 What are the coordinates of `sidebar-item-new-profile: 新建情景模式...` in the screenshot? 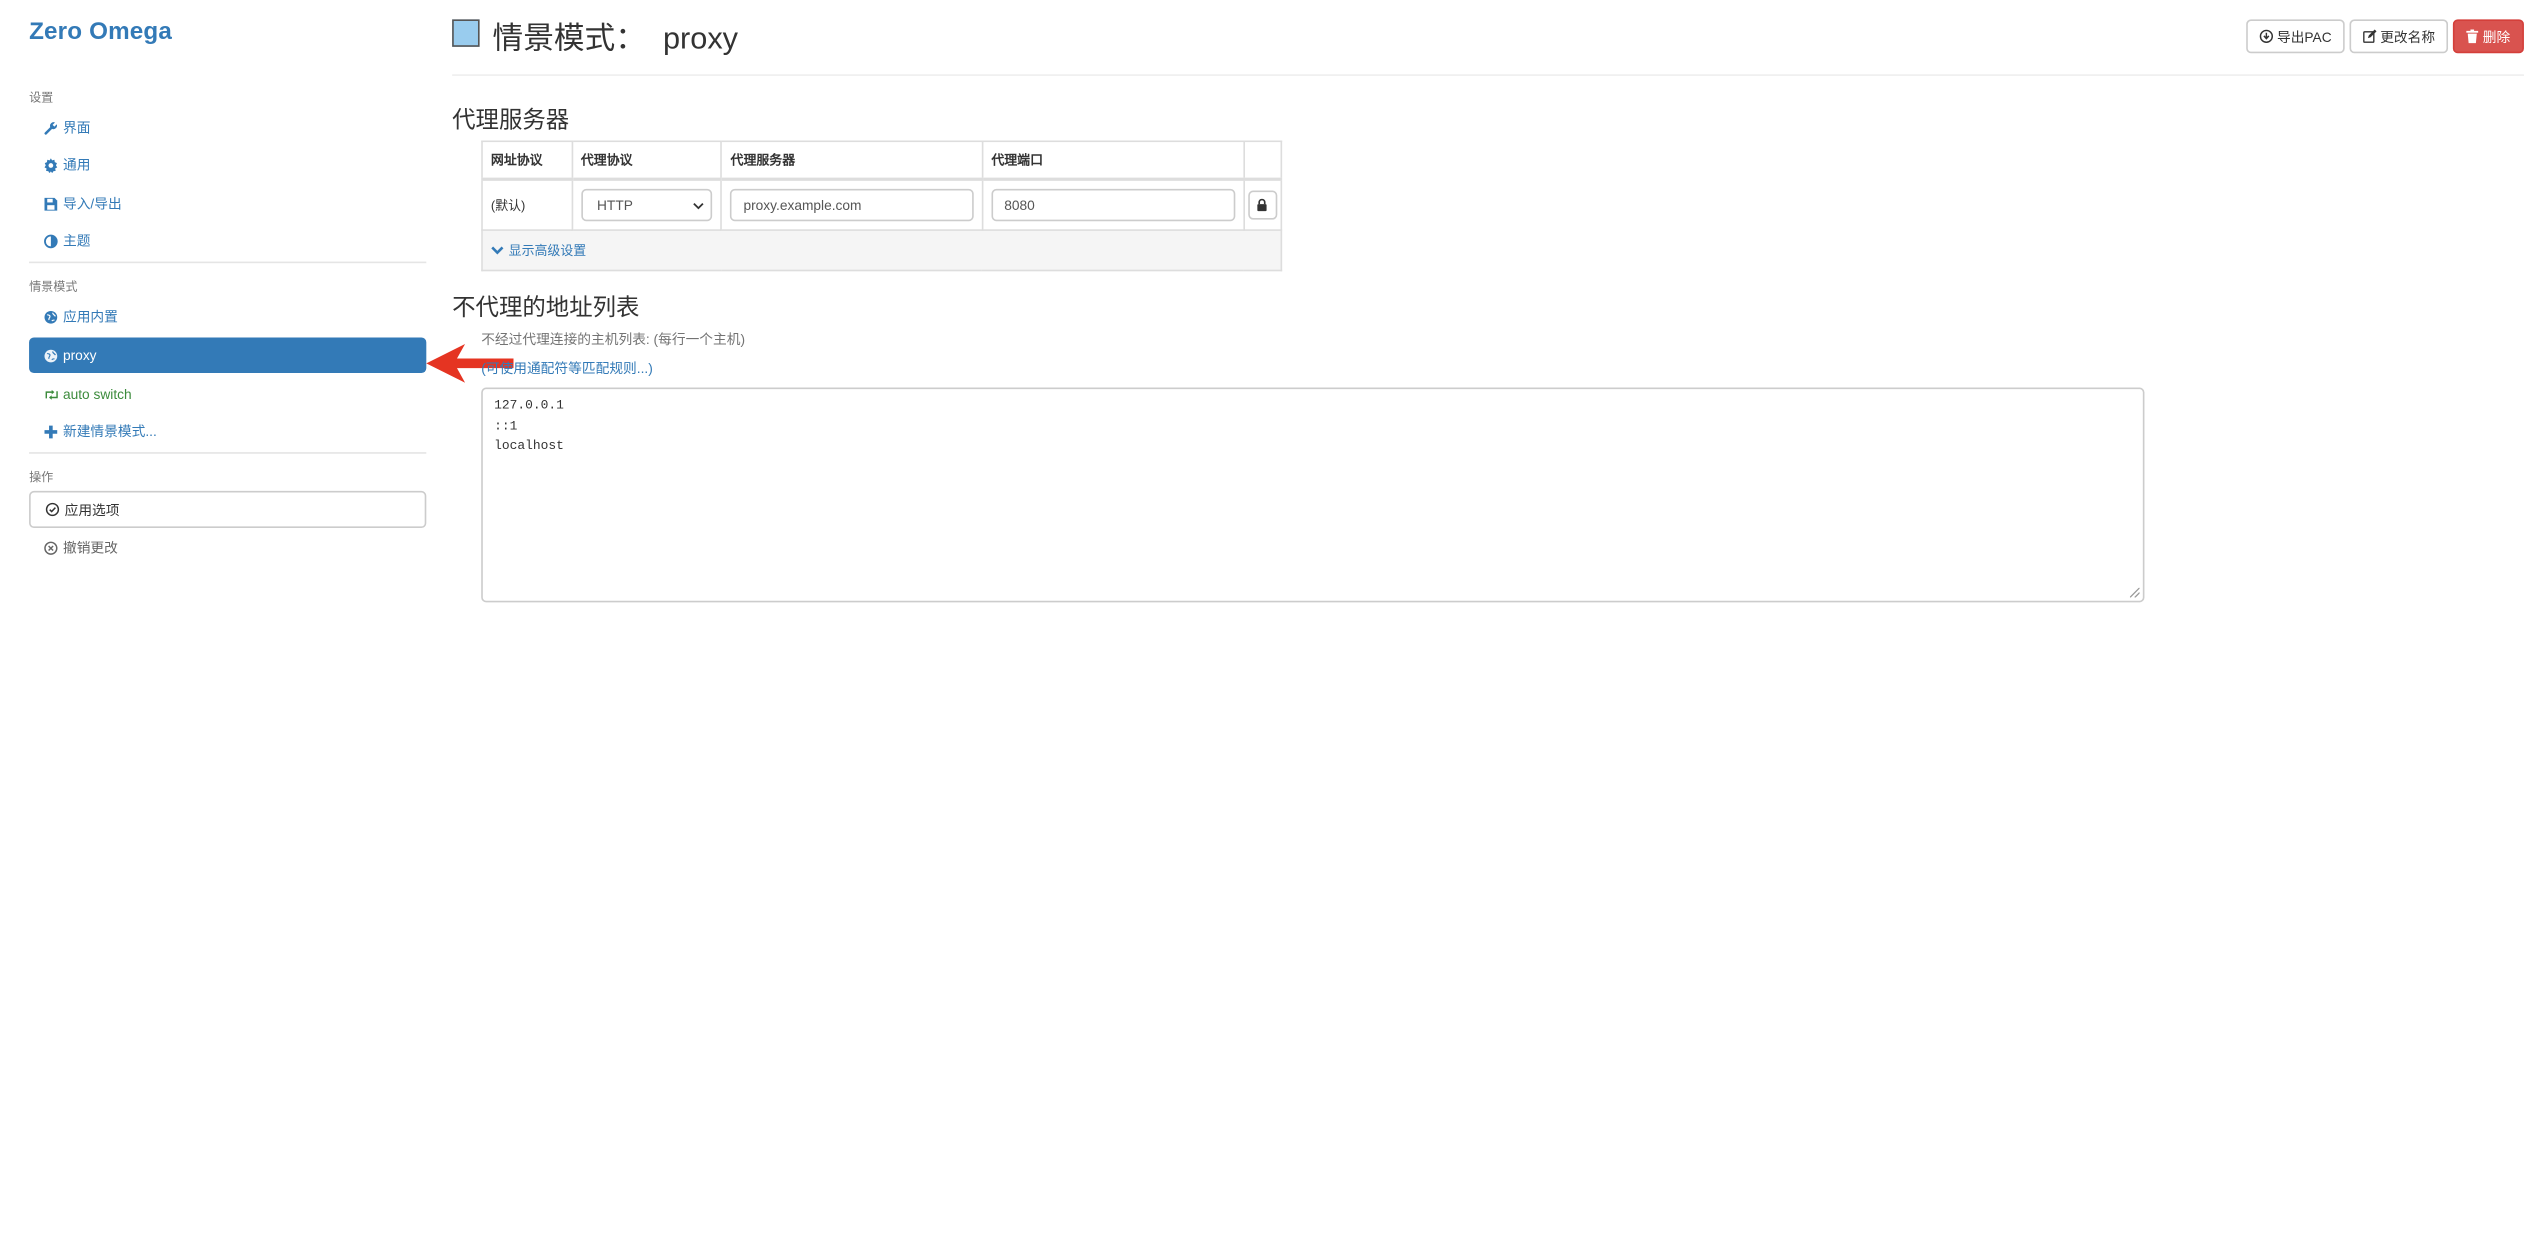 It's located at (227, 431).